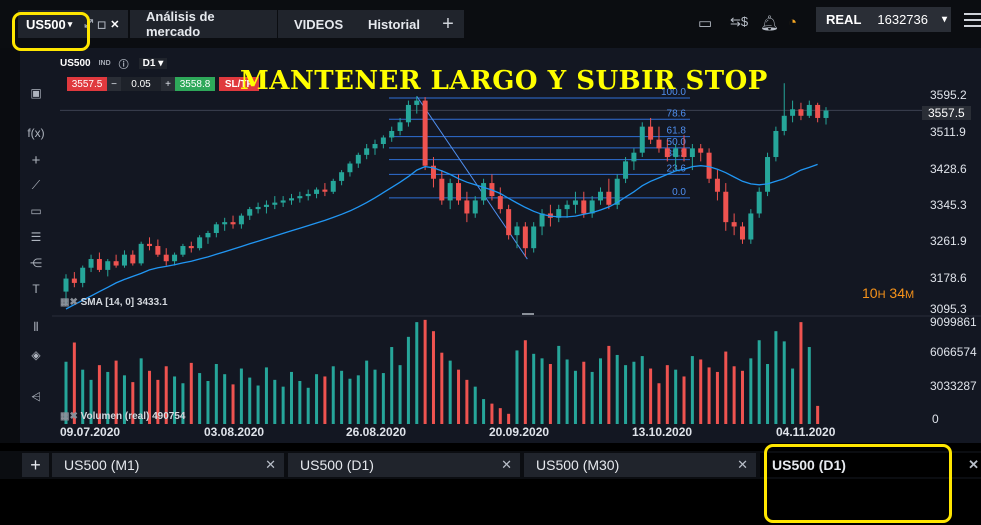  I want to click on instrument-info: US500 IND ⓘ D1 ▾, so click(114, 63).